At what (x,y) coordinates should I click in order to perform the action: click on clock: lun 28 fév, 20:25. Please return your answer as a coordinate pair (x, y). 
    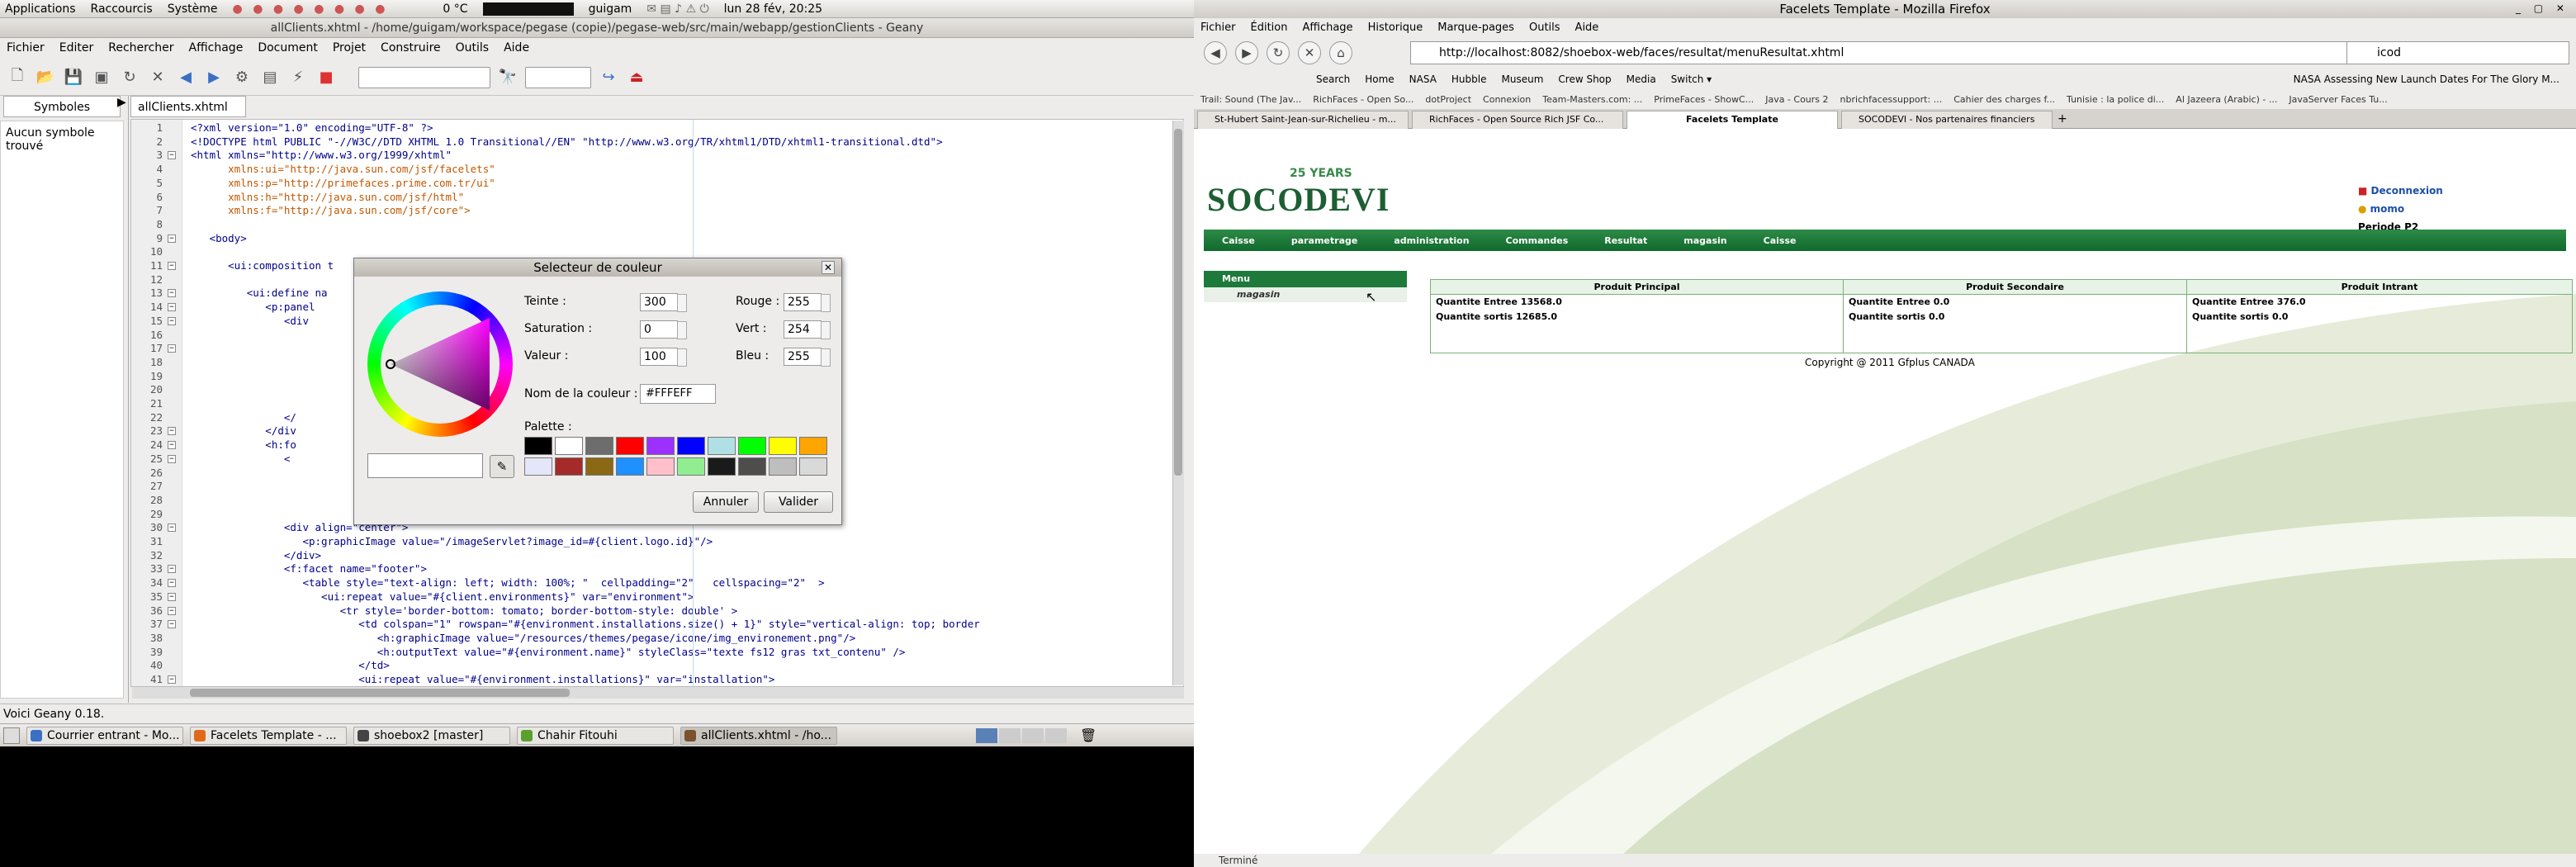
    Looking at the image, I should click on (773, 9).